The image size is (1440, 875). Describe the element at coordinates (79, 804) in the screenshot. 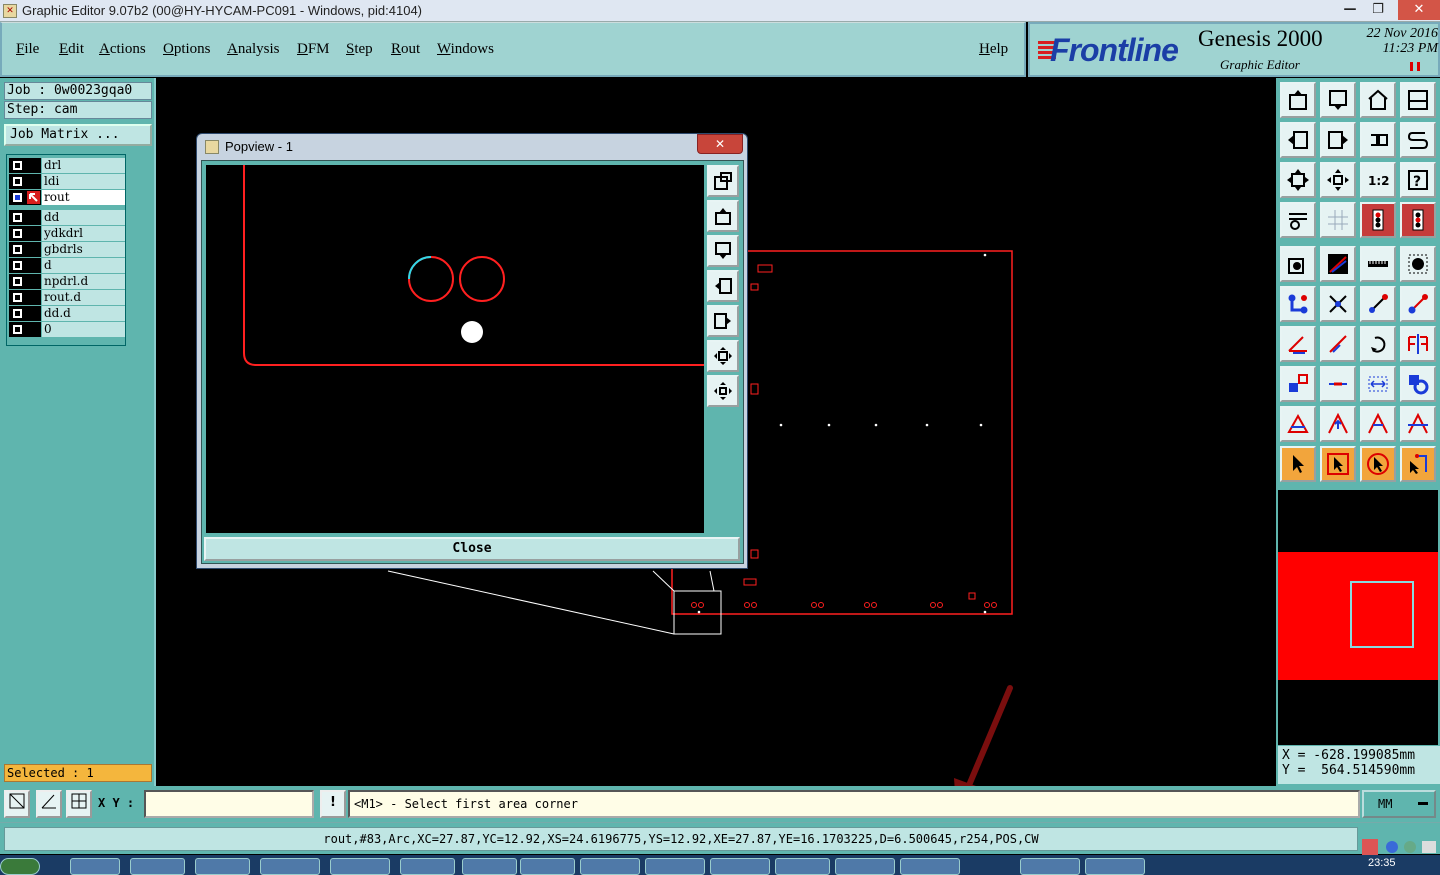

I see `grid-snap-button` at that location.